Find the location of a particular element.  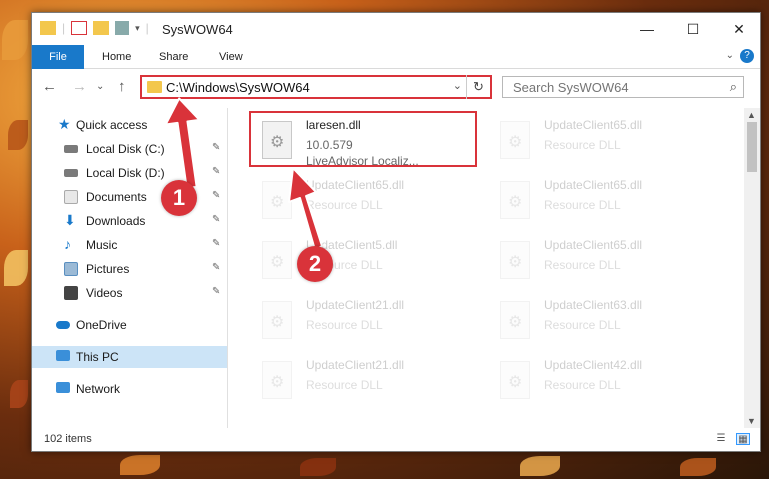

title-bar: | ▾ | SysWOW64 — ☐ ✕ is located at coordinates (396, 29).